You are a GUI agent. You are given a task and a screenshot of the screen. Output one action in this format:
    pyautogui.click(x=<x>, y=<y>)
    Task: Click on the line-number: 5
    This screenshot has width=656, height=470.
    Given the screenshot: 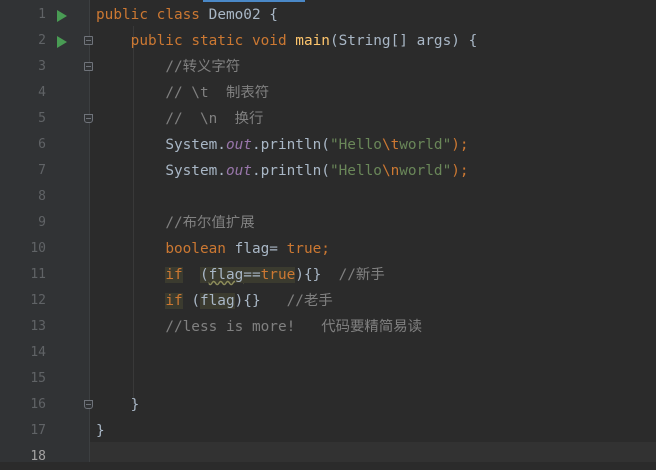 What is the action you would take?
    pyautogui.click(x=42, y=118)
    